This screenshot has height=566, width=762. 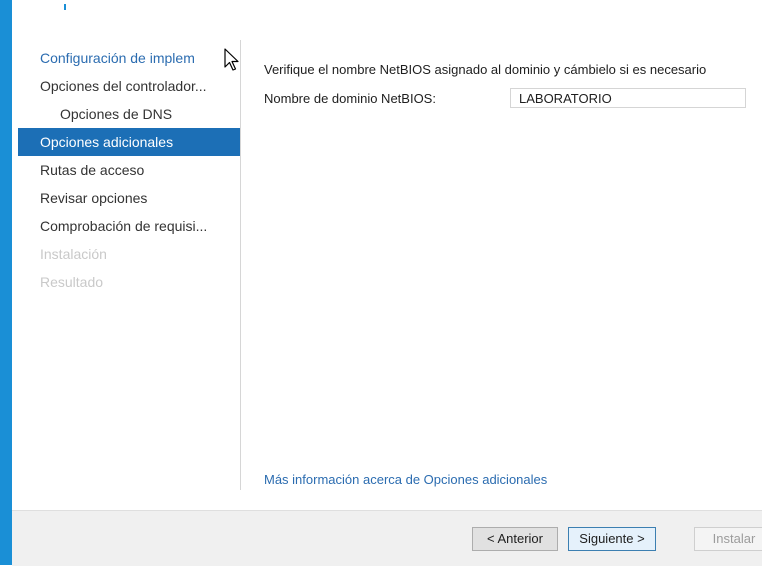 I want to click on nav-item-instalacion: Instalación, so click(x=73, y=254).